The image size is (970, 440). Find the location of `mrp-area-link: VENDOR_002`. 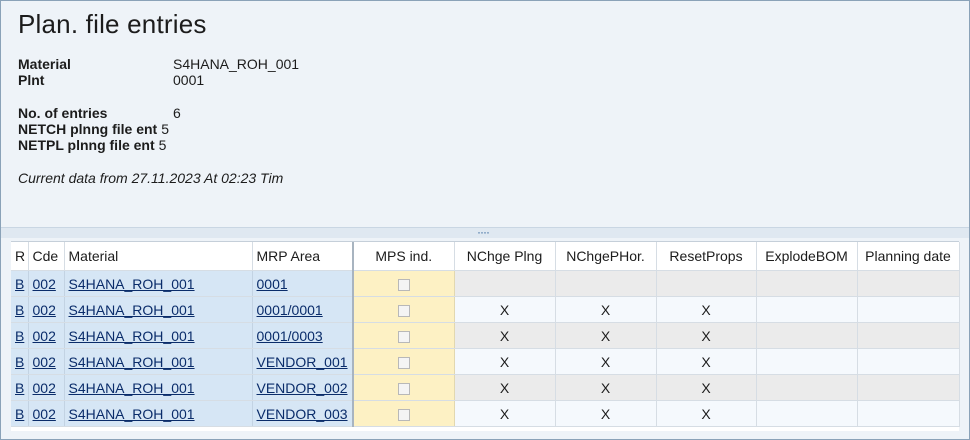

mrp-area-link: VENDOR_002 is located at coordinates (302, 388).